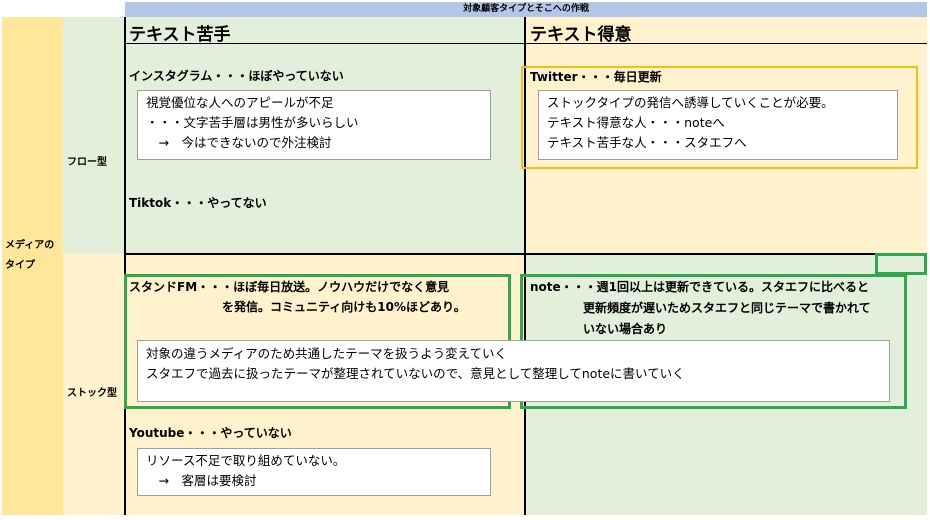  Describe the element at coordinates (327, 353) in the screenshot. I see `note-line: 対象の違うメディアのため共通したテーマを扱うよう変えていく` at that location.